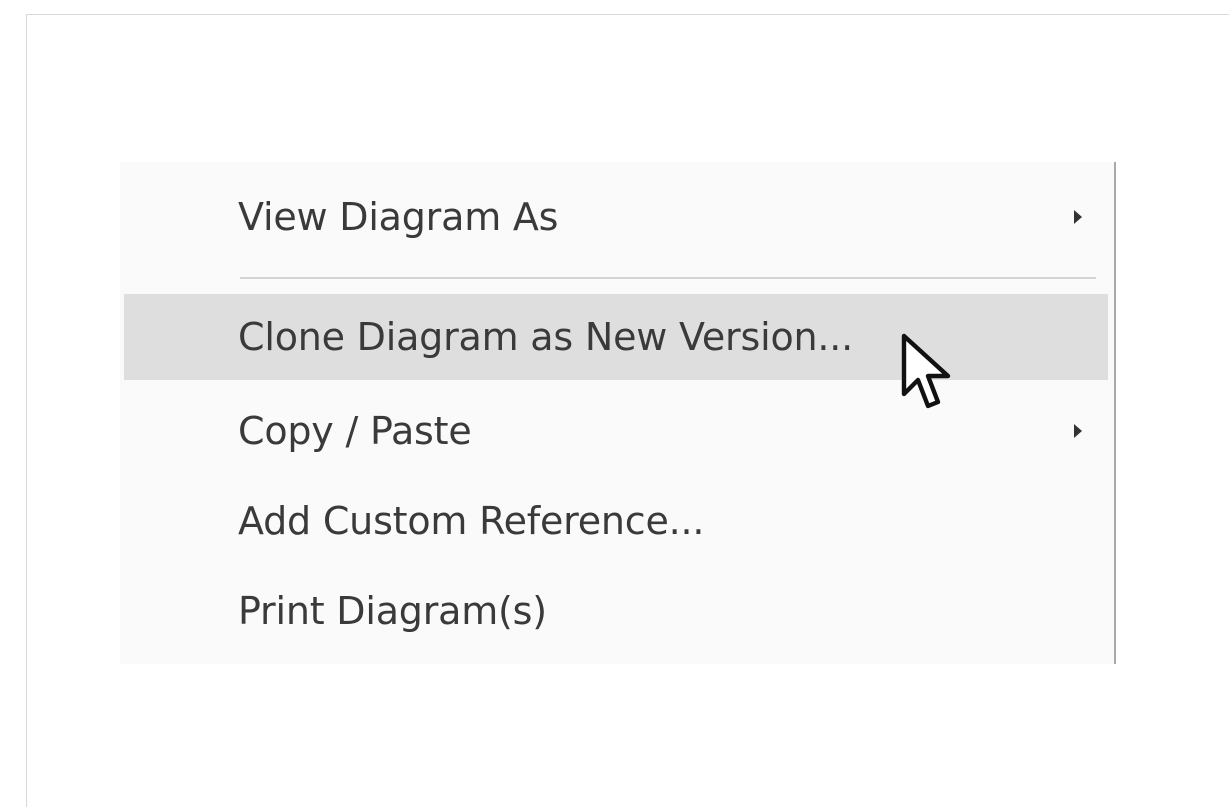  What do you see at coordinates (355, 431) in the screenshot?
I see `menu-item-label: Copy / Paste` at bounding box center [355, 431].